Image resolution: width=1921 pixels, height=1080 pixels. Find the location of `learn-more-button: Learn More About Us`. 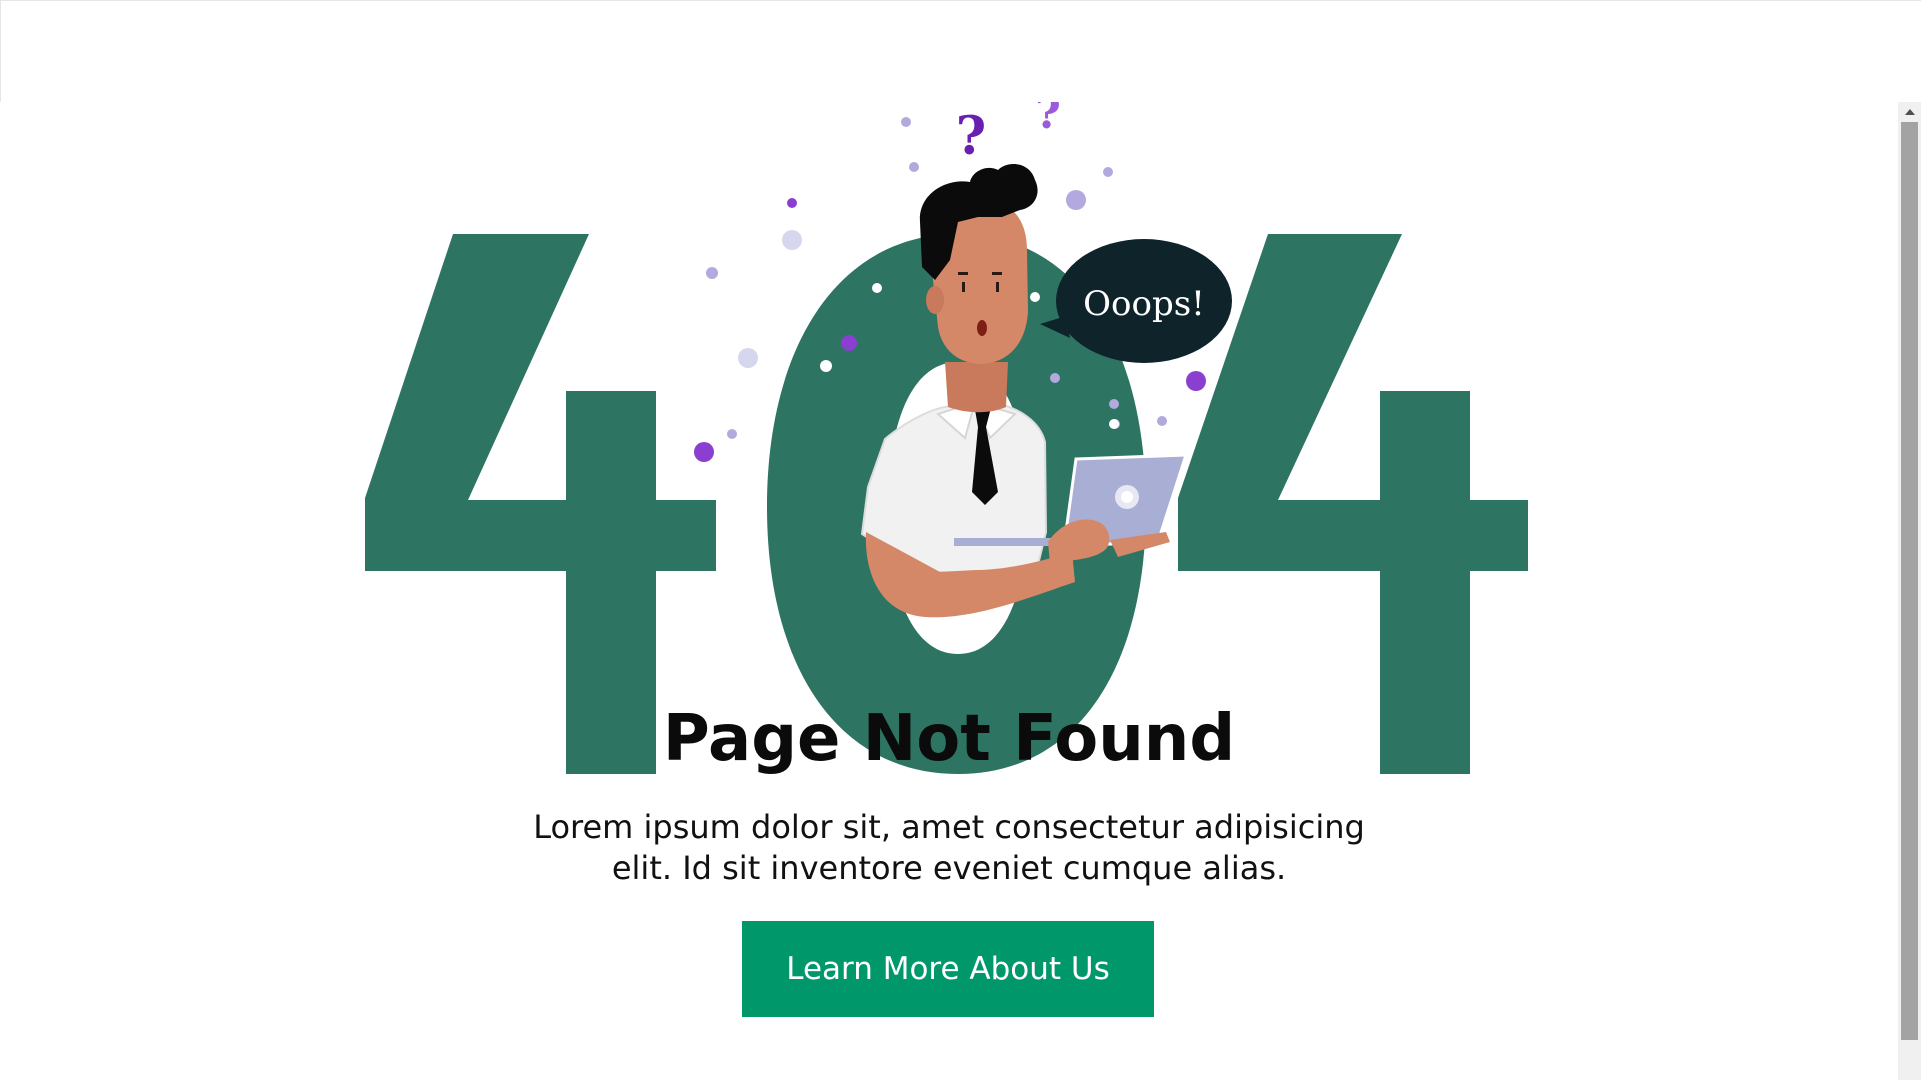

learn-more-button: Learn More About Us is located at coordinates (948, 969).